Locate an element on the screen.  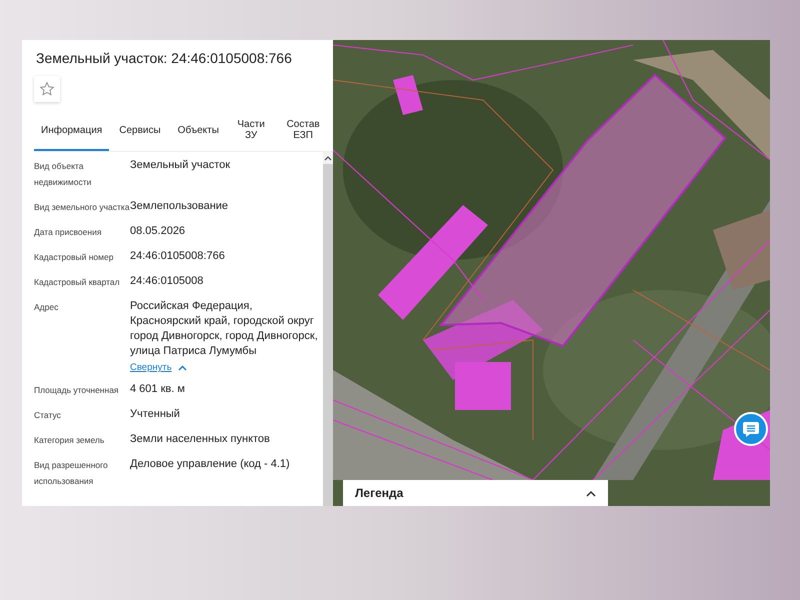
field-label: Адрес is located at coordinates (47, 307).